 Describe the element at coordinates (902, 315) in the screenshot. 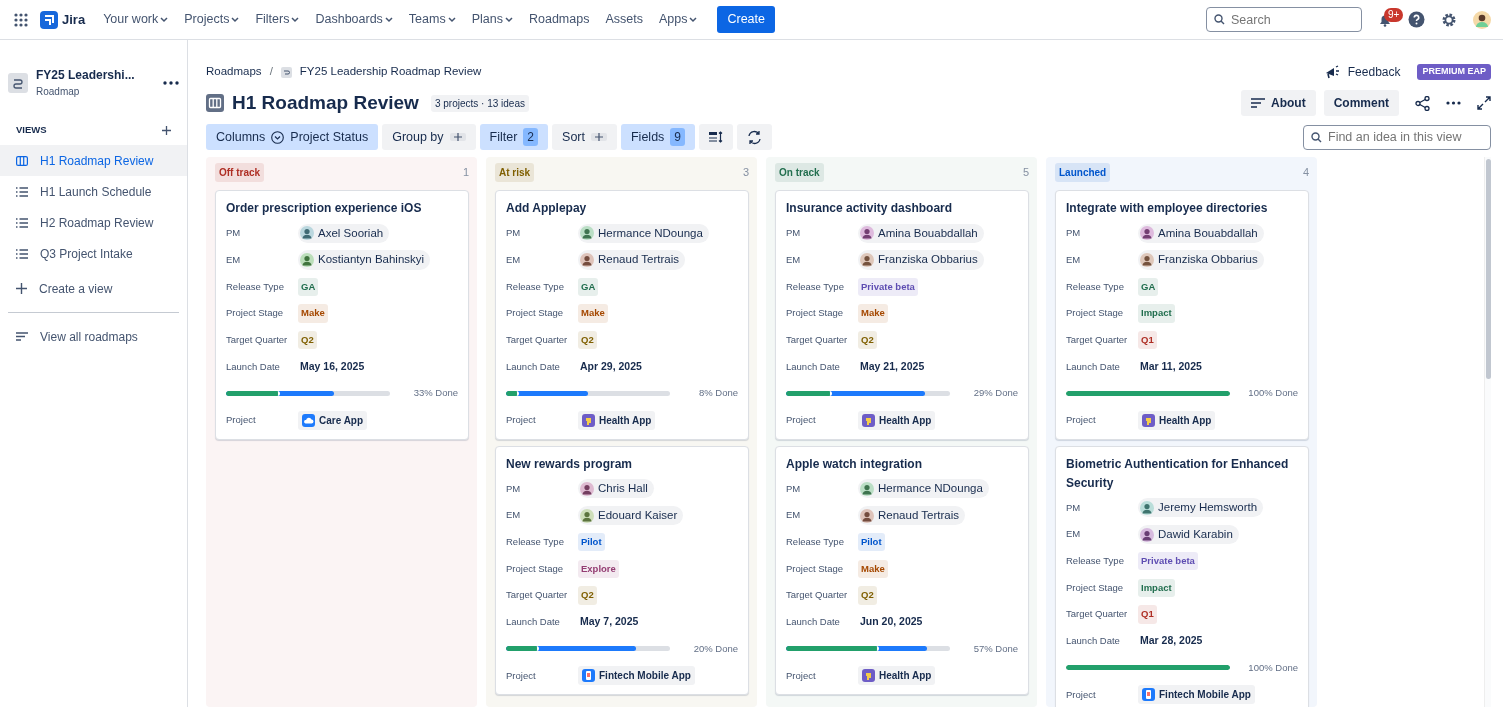

I see `idea-card: Insurance activity dashboard PM Amina Bouabdallah EM Franziska Obbarius Release Type Private beta Project Stage Make Target Quarter Q2 Launch Date May 21, 2025 29% Done Project Health App` at that location.